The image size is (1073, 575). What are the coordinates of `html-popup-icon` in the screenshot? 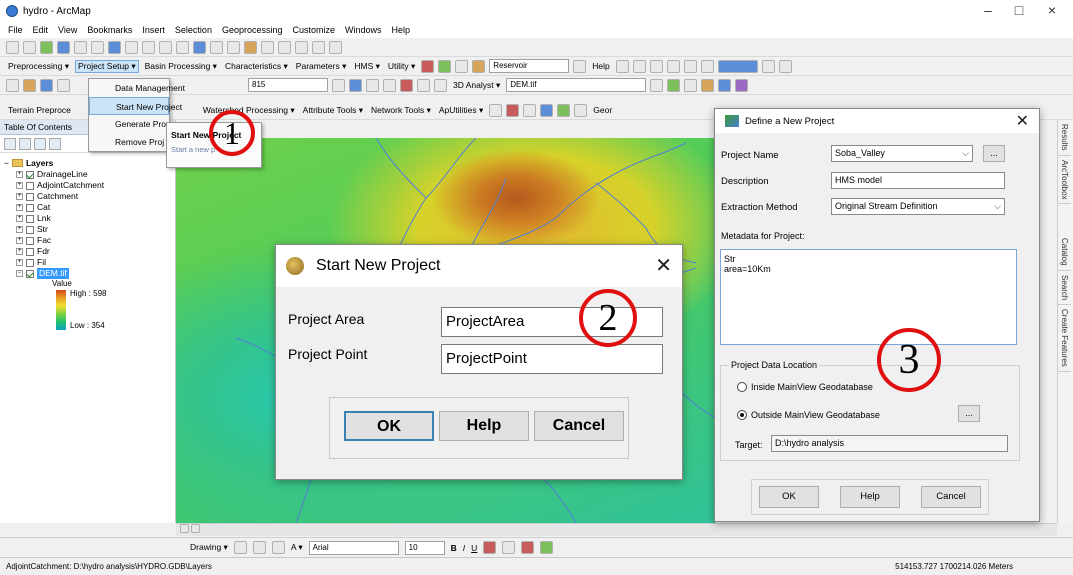 It's located at (233, 47).